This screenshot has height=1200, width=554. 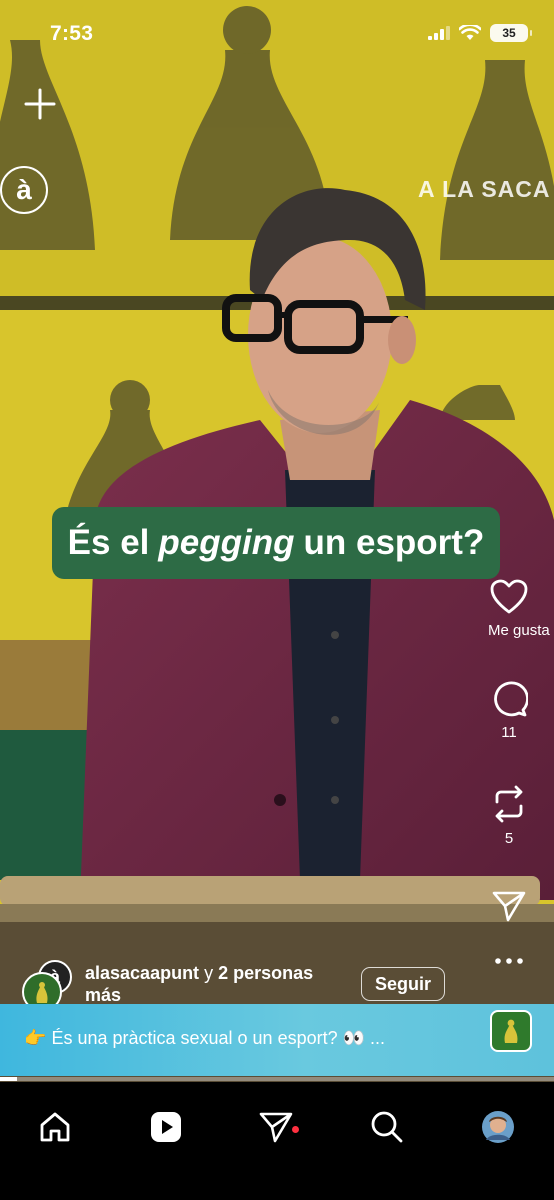 I want to click on repost-button: 5, so click(x=509, y=815).